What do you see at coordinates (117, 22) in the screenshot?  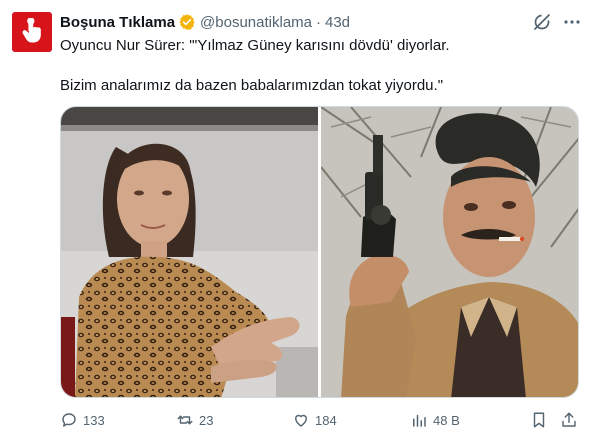 I see `author-name: Boşuna Tıklama` at bounding box center [117, 22].